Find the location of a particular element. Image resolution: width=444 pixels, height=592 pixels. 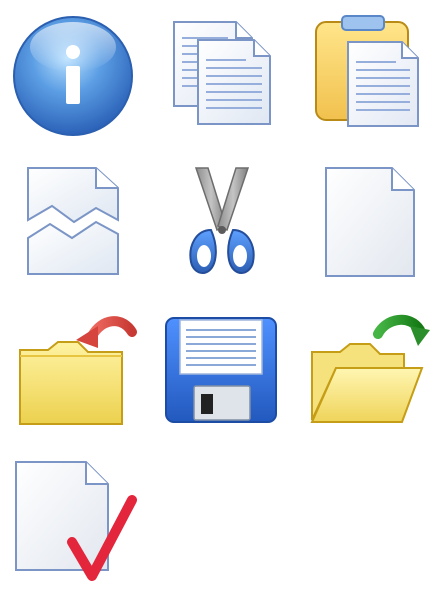

open-folder-redo-icon is located at coordinates (370, 370).